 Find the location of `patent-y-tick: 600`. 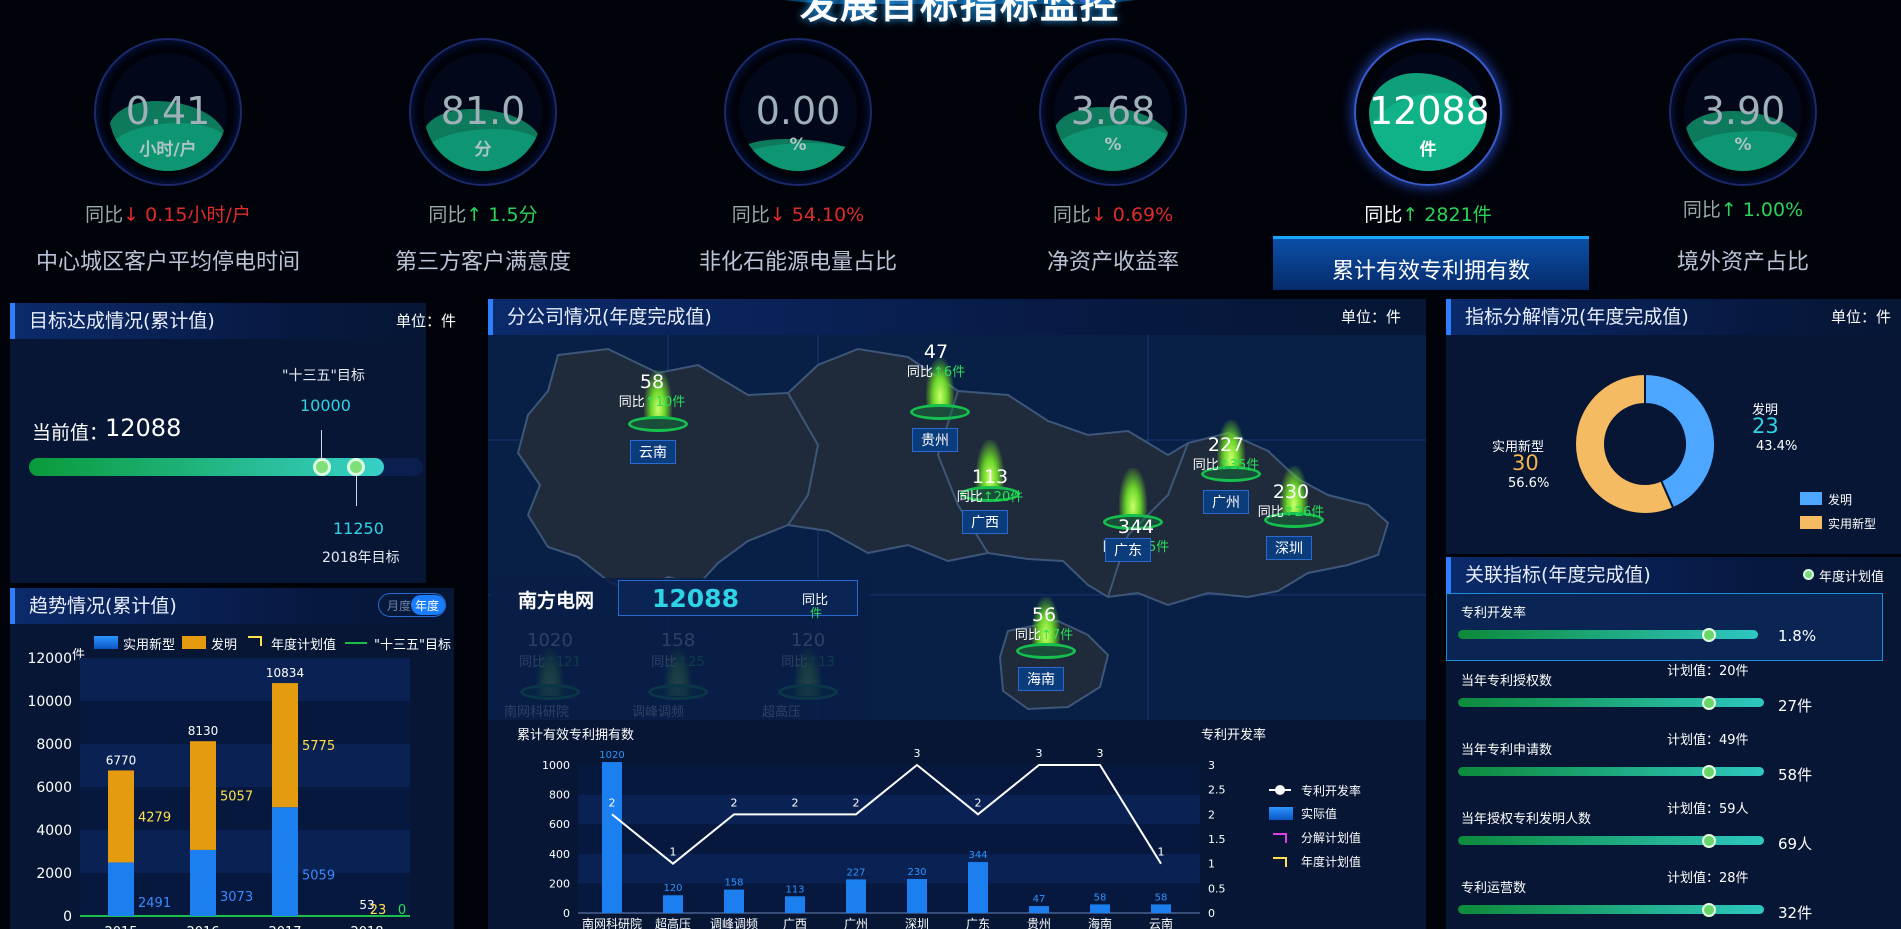

patent-y-tick: 600 is located at coordinates (559, 824).